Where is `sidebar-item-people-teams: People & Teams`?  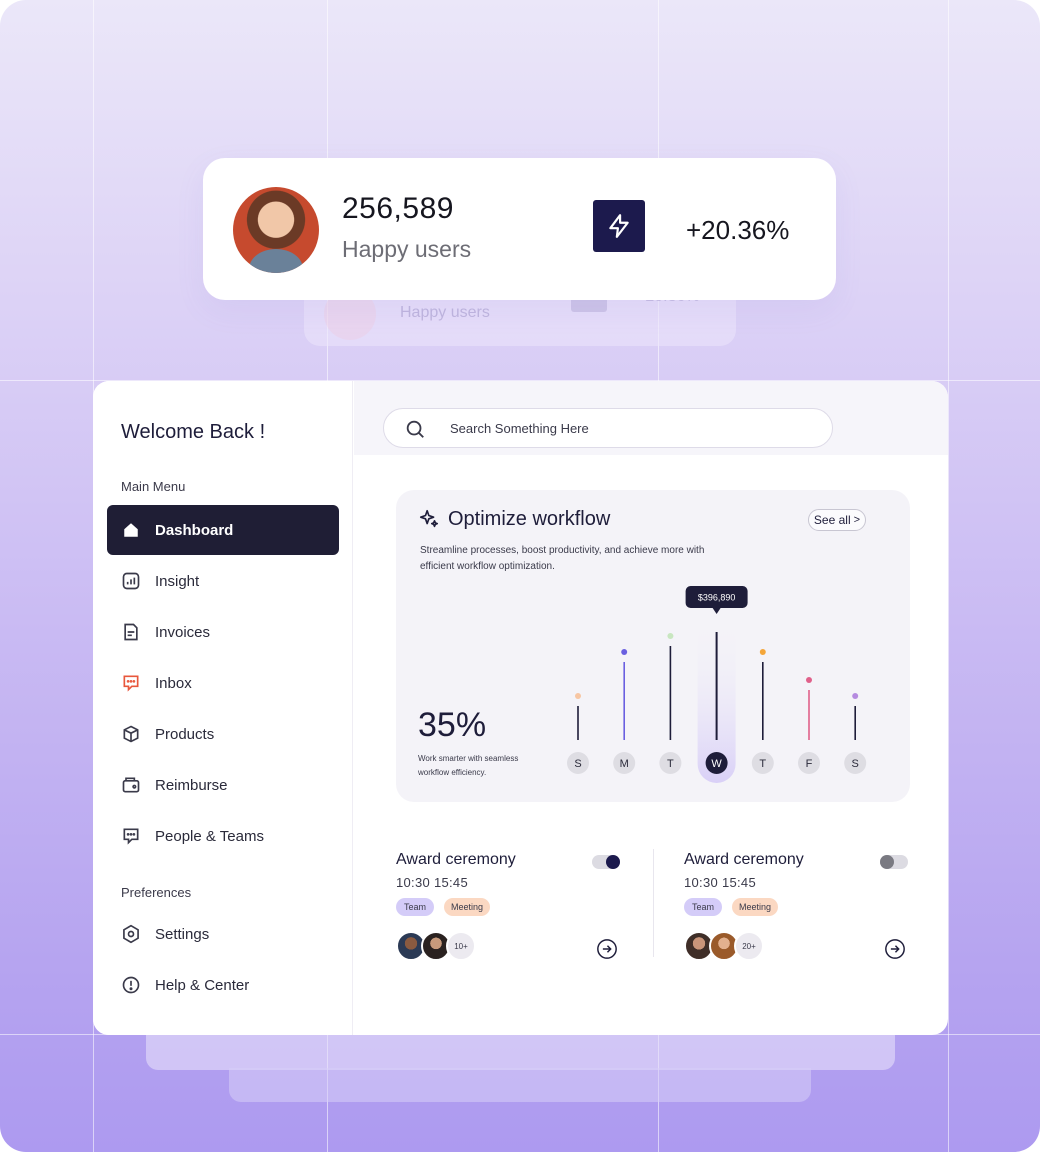
sidebar-item-people-teams: People & Teams is located at coordinates (223, 836).